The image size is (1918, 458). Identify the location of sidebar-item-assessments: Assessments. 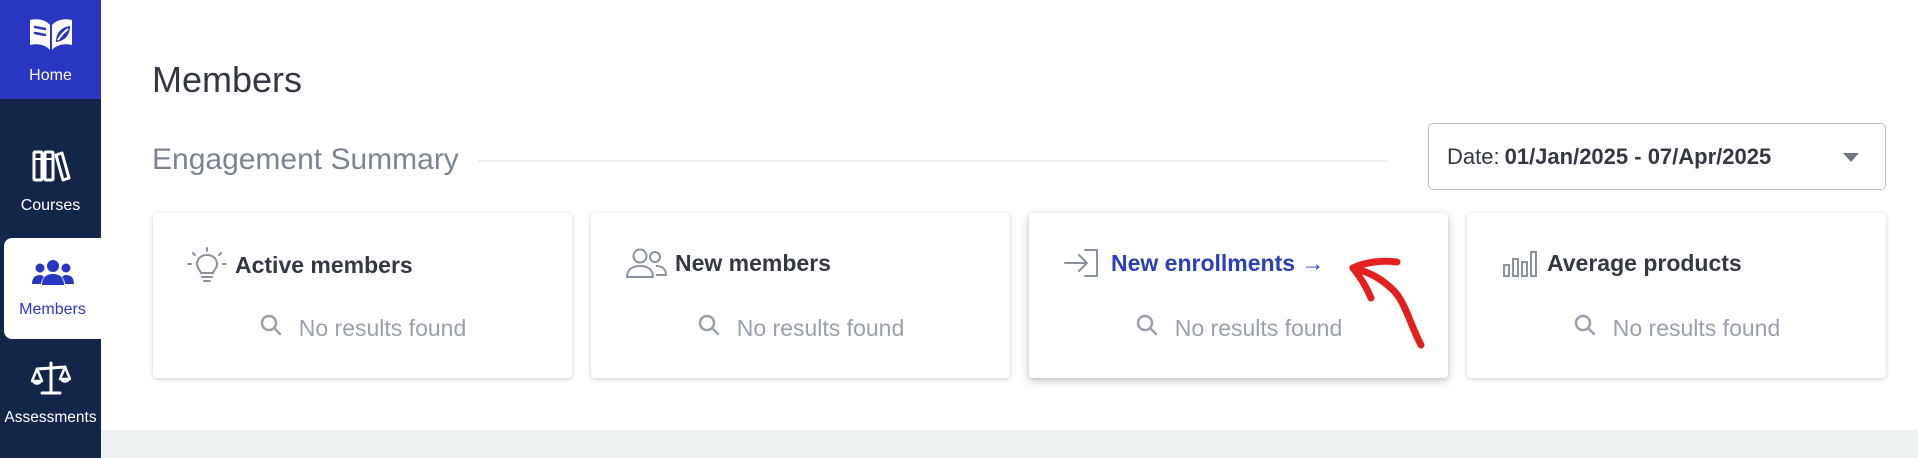
(50, 393).